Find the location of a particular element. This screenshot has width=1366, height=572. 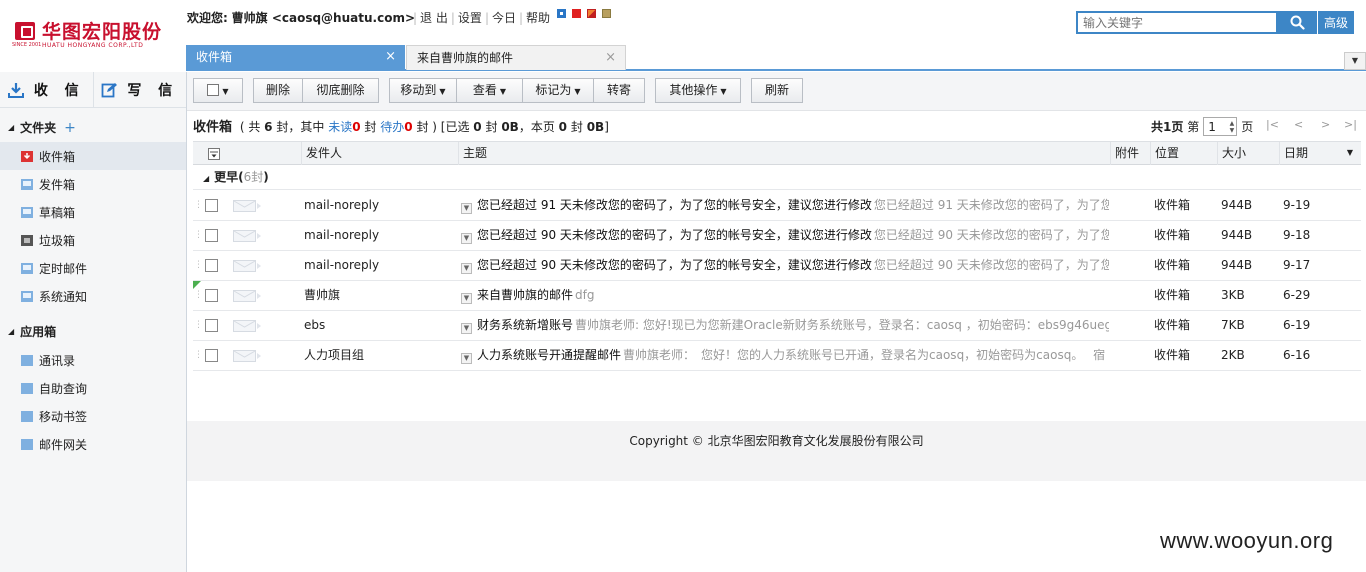

settings-link: 设置 is located at coordinates (470, 18).